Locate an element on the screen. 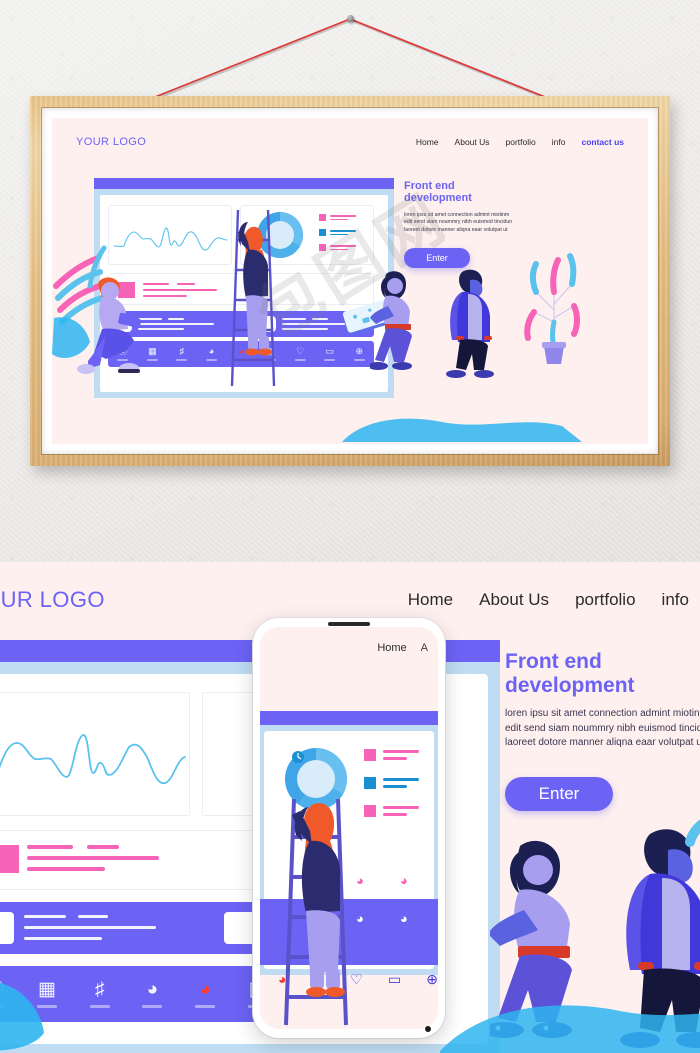 The height and width of the screenshot is (1053, 700). nav-item-about-us: About Us is located at coordinates (472, 142).